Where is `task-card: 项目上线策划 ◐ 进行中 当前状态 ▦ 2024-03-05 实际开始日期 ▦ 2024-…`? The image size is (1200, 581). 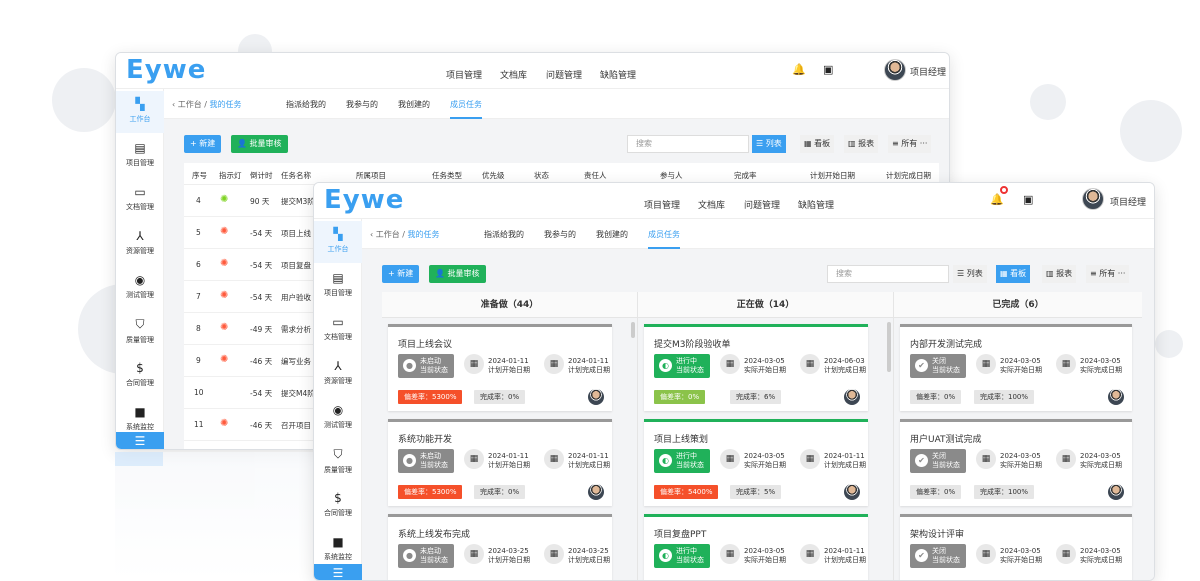
task-card: 项目上线策划 ◐ 进行中 当前状态 ▦ 2024-03-05 实际开始日期 ▦ 2024-… is located at coordinates (756, 462).